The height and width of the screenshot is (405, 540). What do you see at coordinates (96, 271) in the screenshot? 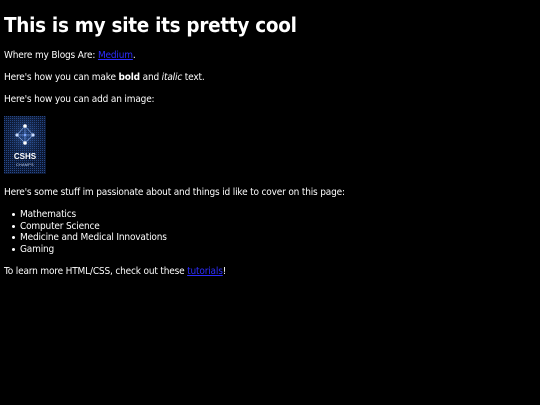
I see `learn-more-prefix: To learn more HTML/CSS, check out these` at bounding box center [96, 271].